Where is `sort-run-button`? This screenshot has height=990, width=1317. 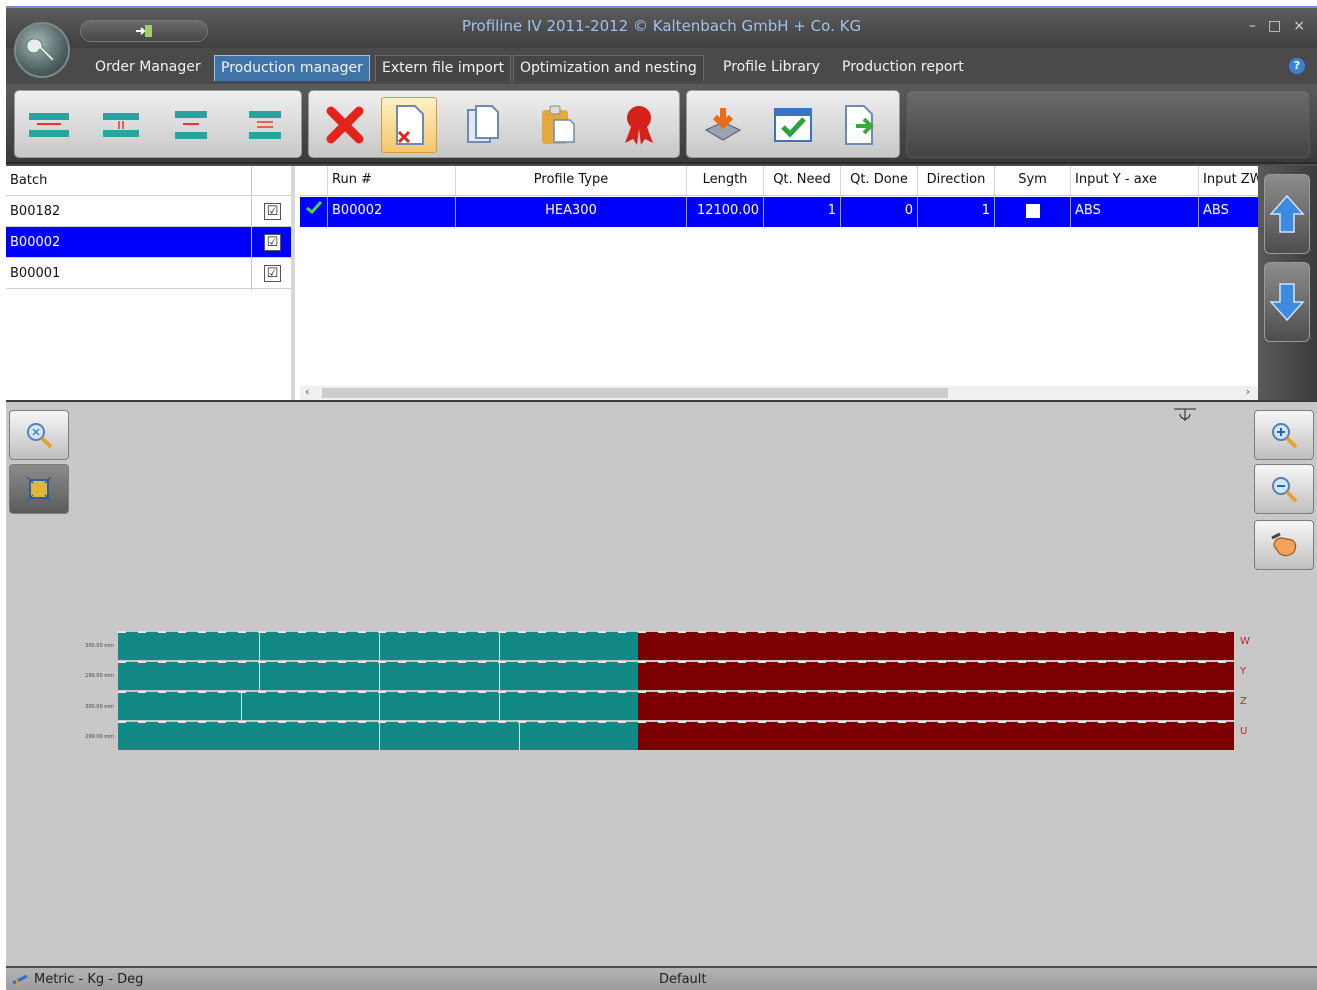
sort-run-button is located at coordinates (121, 125).